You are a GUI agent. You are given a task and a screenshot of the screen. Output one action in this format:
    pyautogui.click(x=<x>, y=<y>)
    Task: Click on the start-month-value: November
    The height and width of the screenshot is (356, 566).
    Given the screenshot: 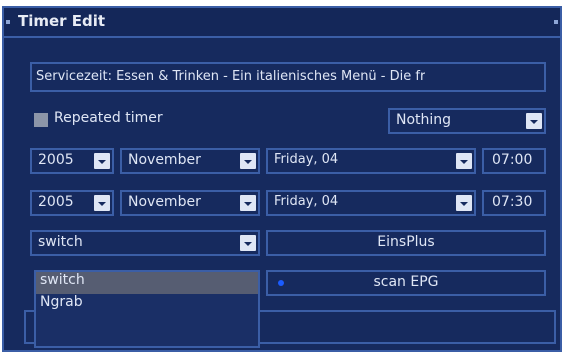 What is the action you would take?
    pyautogui.click(x=164, y=160)
    